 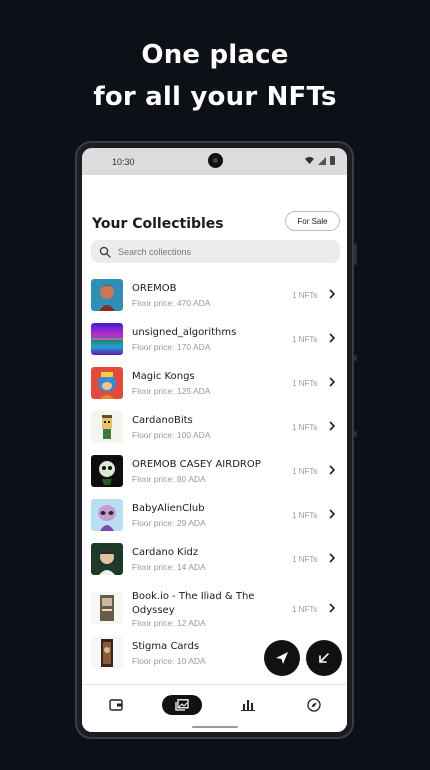 I want to click on volume-up-button, so click(x=355, y=254).